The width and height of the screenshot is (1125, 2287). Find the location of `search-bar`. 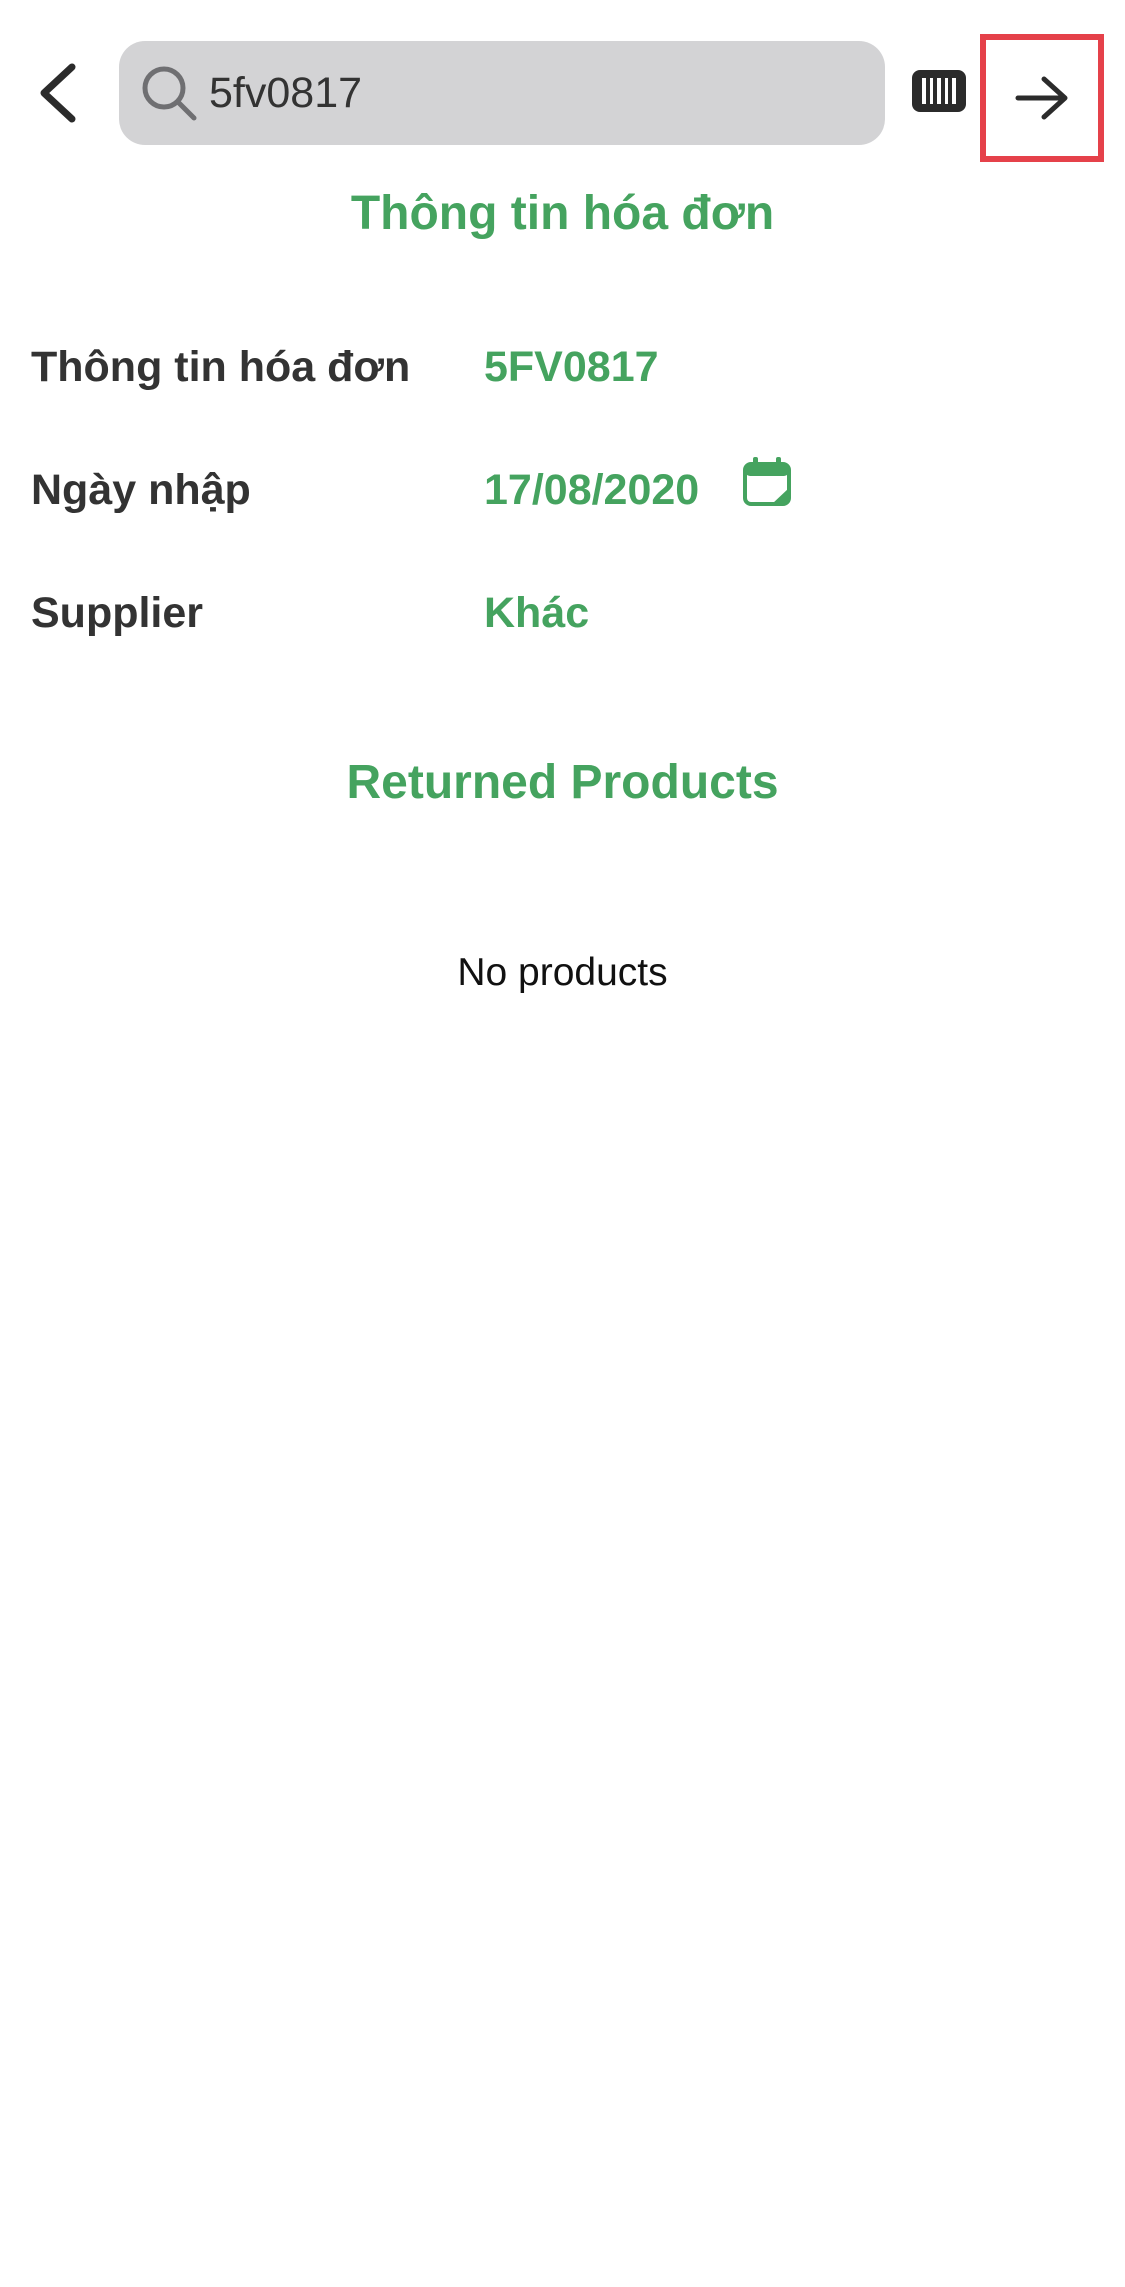

search-bar is located at coordinates (502, 93).